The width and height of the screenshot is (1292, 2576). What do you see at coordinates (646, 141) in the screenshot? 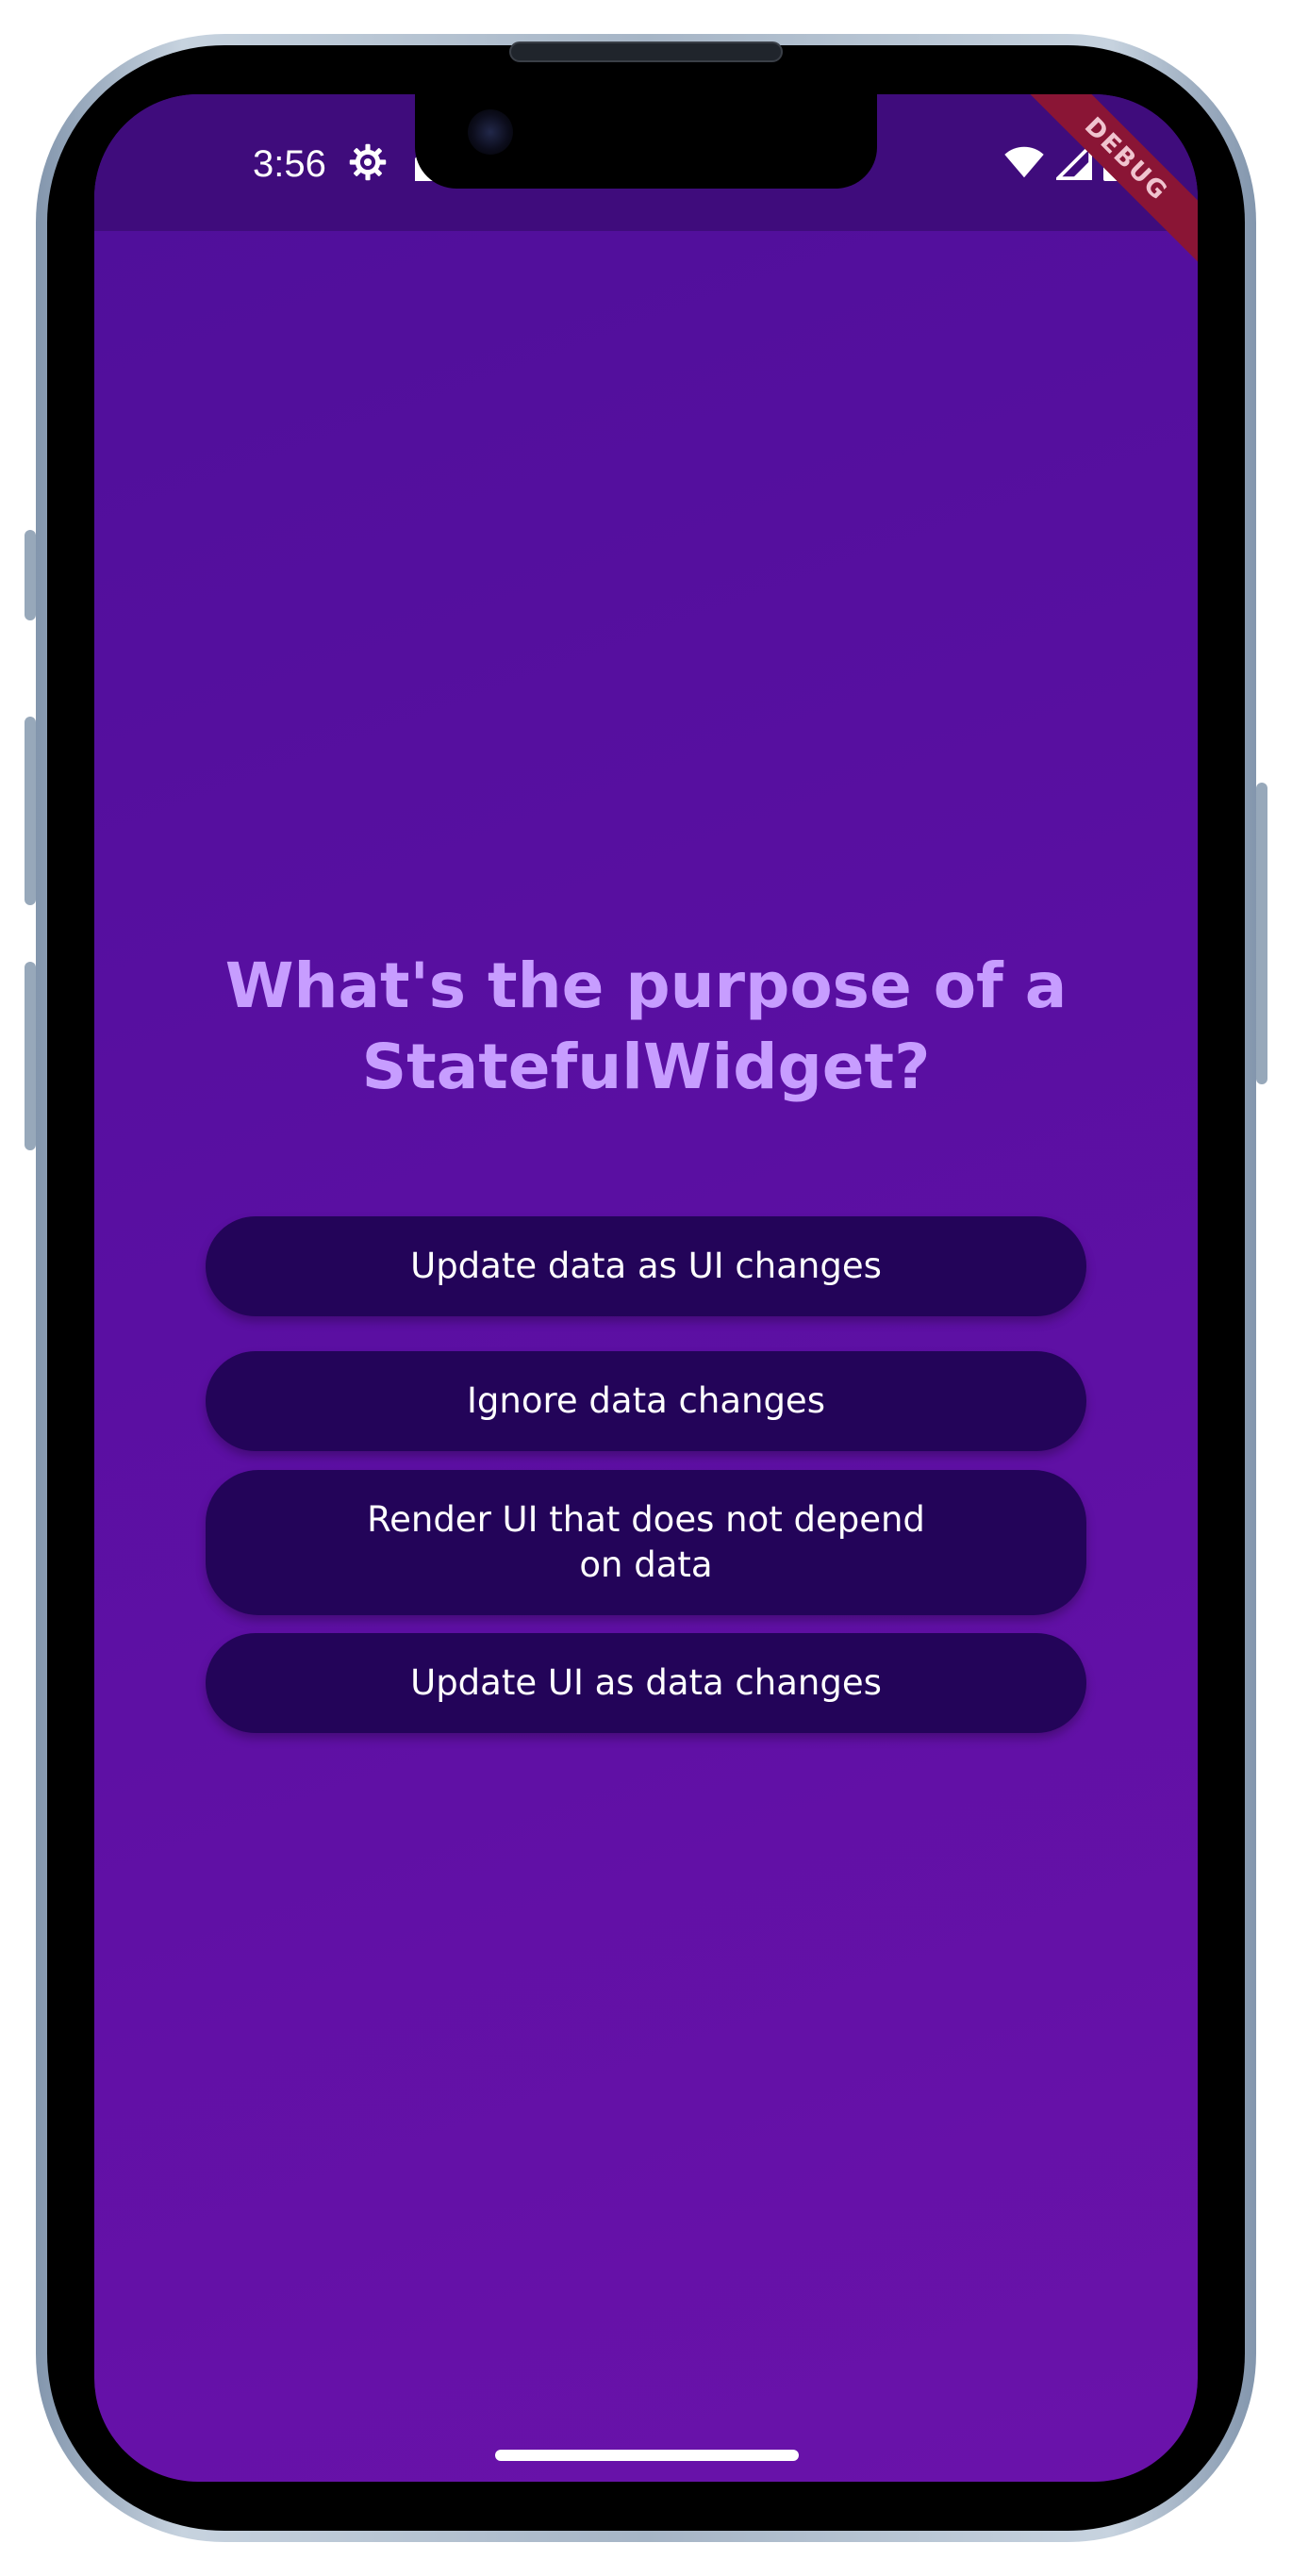
I see `camera-notch` at bounding box center [646, 141].